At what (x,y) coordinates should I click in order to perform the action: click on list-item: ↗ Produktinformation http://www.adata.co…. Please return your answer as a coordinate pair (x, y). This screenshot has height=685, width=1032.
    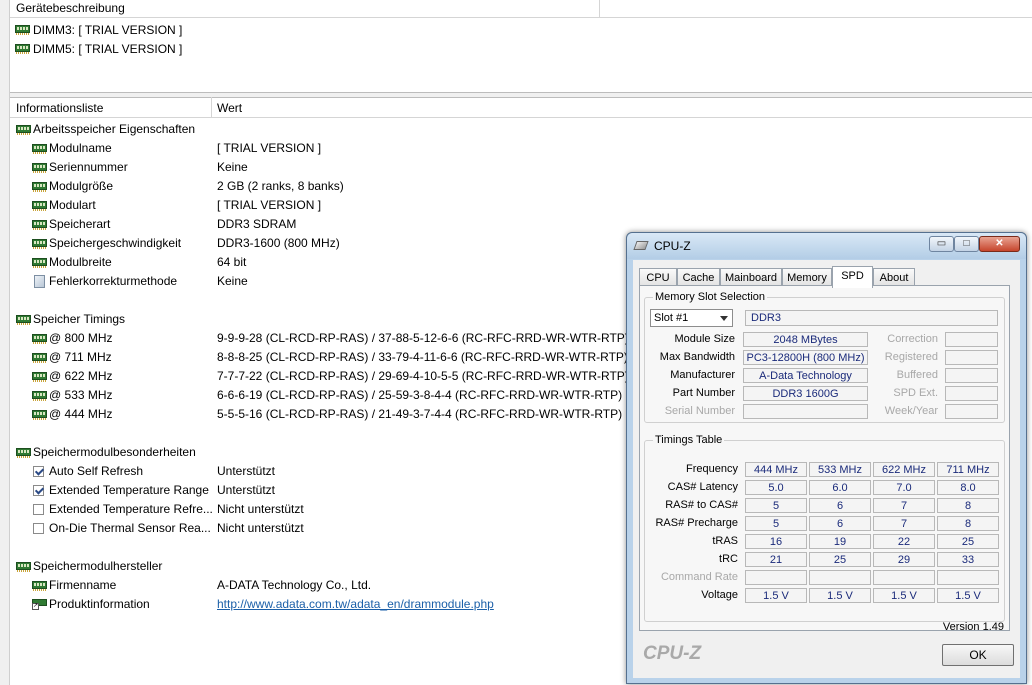
    Looking at the image, I should click on (310, 604).